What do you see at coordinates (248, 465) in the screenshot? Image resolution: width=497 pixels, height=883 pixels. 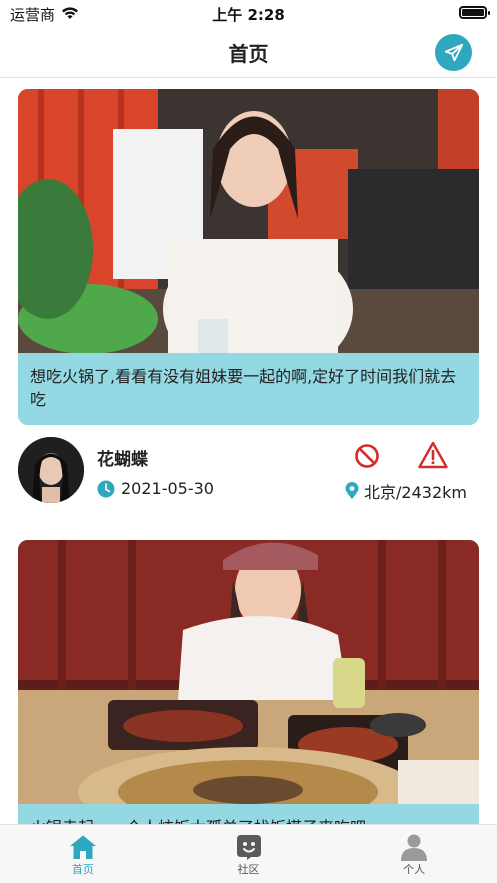 I see `post-meta: 花蝴蝶 2021-05-30 北京/2432km` at bounding box center [248, 465].